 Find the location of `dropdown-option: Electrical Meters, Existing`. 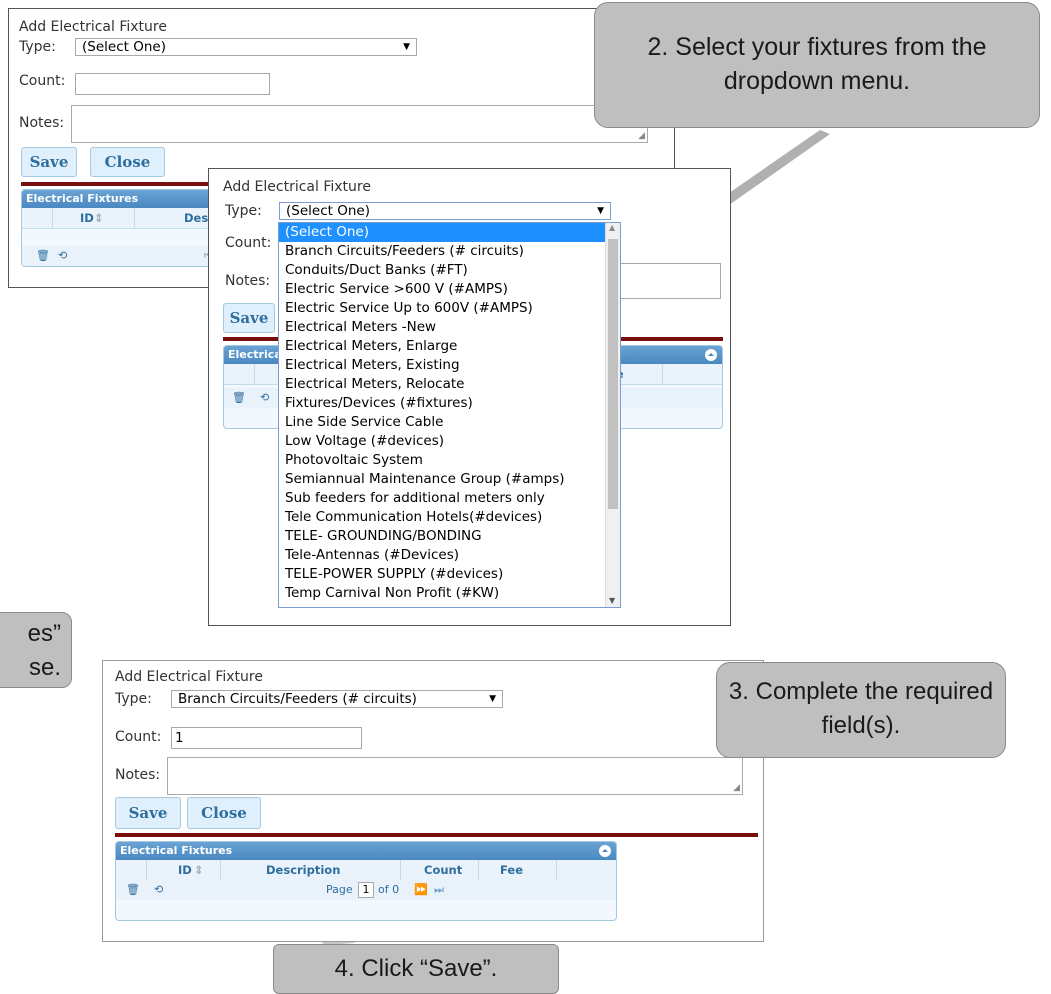

dropdown-option: Electrical Meters, Existing is located at coordinates (443, 365).